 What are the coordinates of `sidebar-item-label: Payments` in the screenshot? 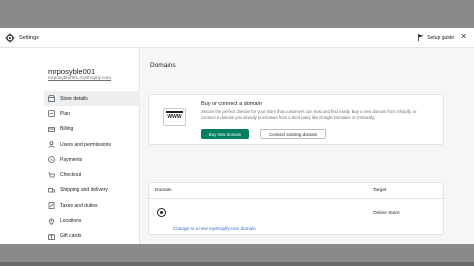 It's located at (71, 159).